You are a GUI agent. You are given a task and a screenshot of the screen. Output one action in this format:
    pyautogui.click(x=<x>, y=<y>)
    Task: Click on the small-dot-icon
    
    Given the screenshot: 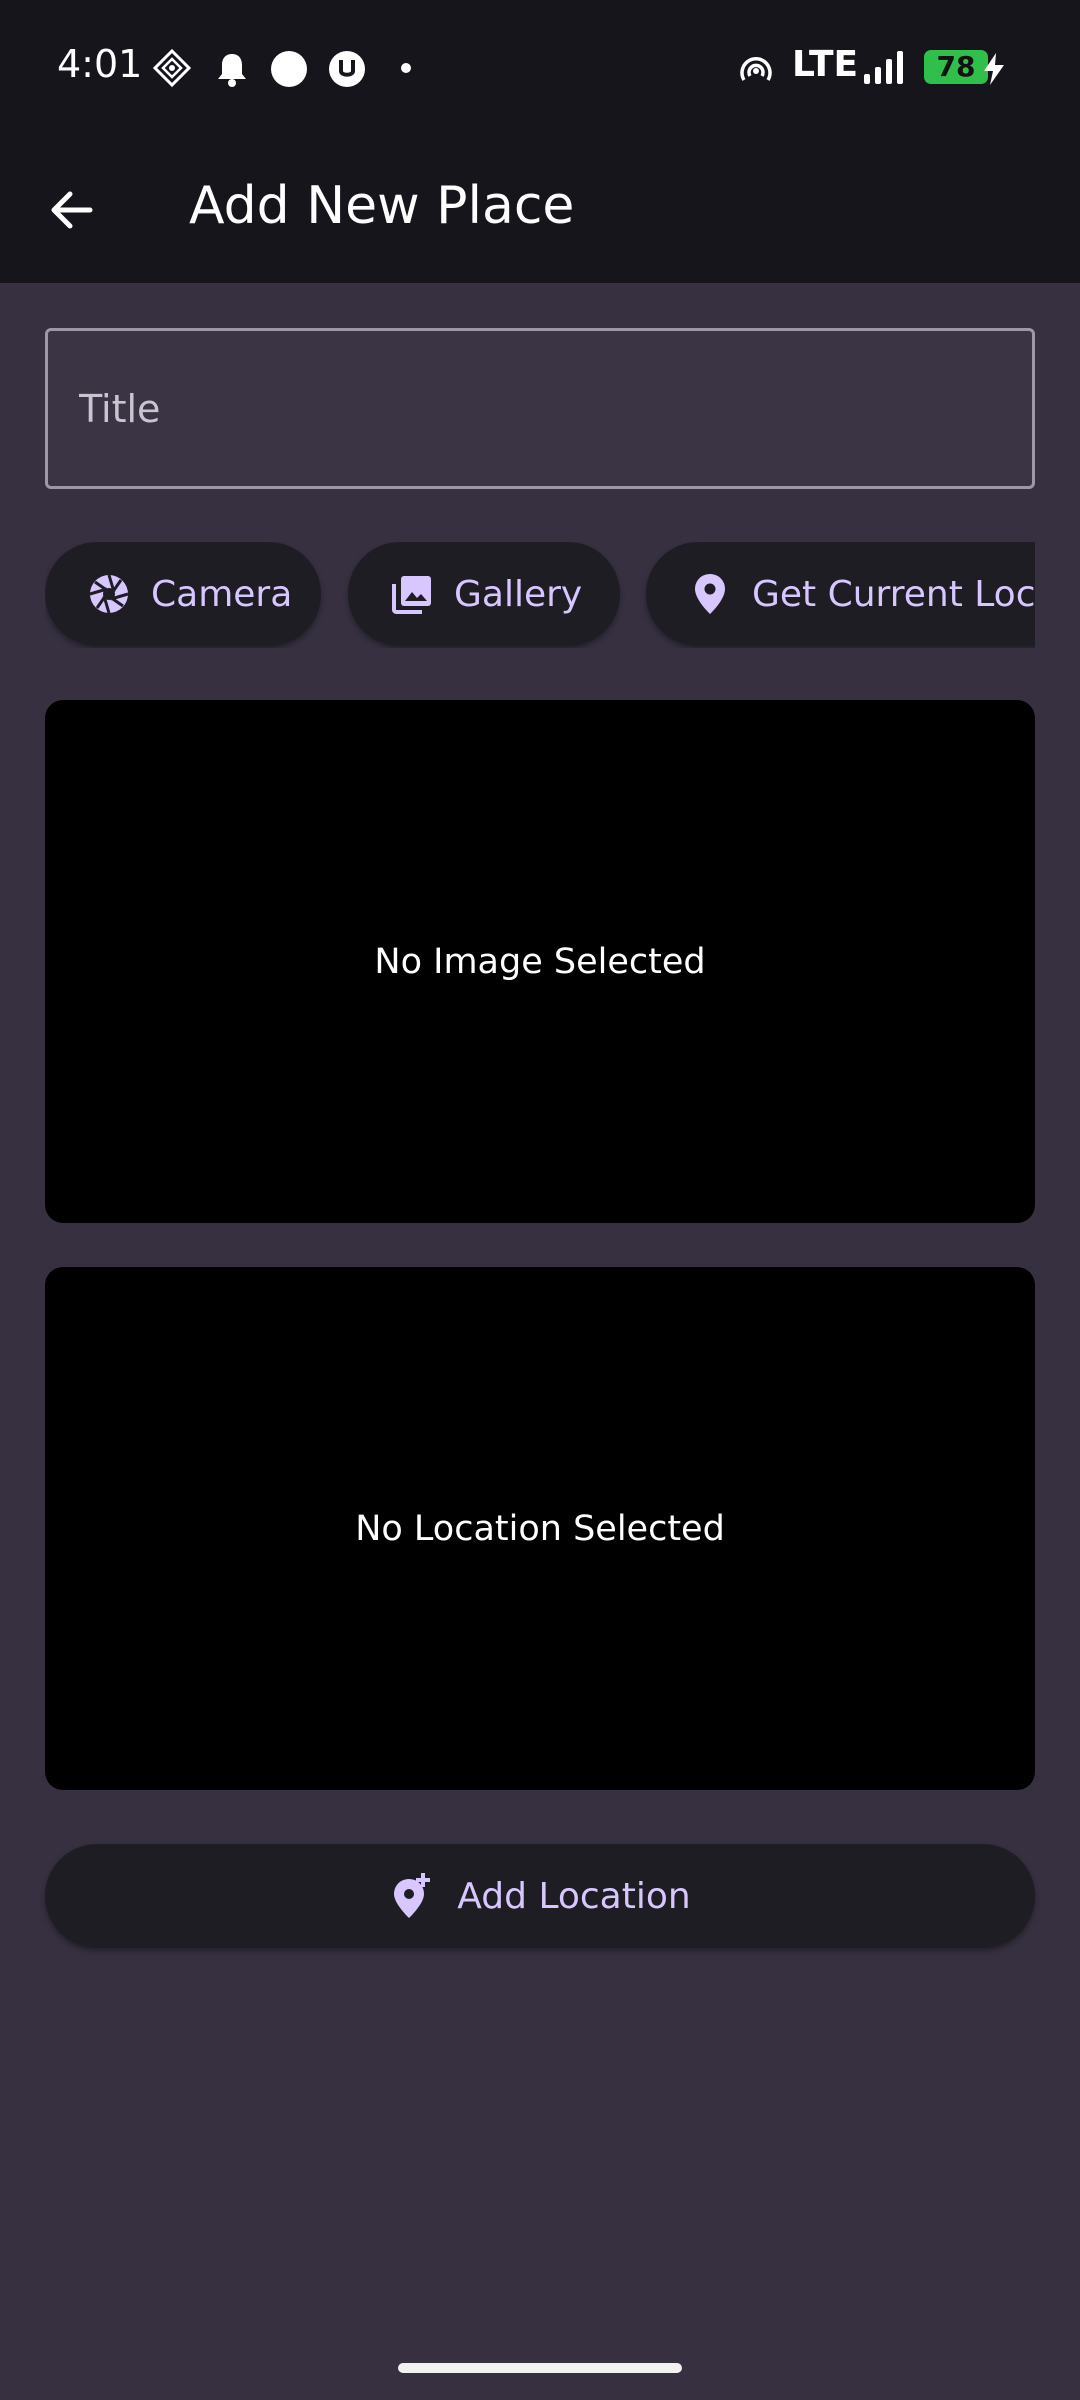 What is the action you would take?
    pyautogui.click(x=406, y=68)
    